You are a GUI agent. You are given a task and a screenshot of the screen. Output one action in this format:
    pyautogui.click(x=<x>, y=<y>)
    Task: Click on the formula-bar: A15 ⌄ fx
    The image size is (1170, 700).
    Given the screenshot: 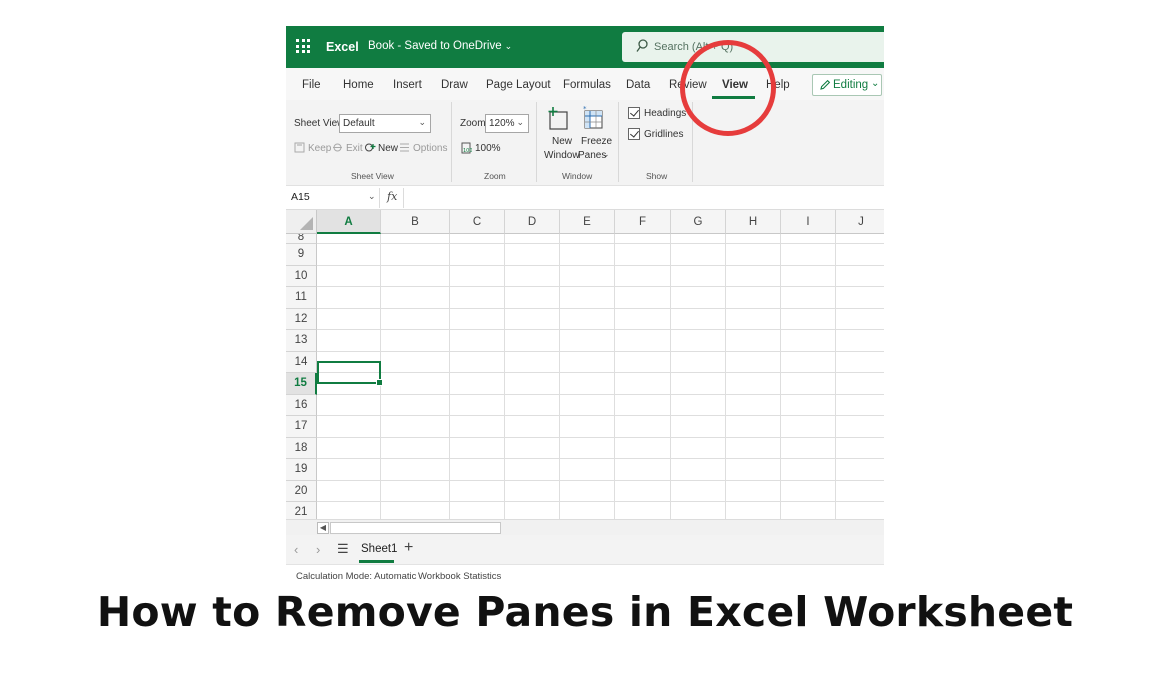 What is the action you would take?
    pyautogui.click(x=585, y=198)
    